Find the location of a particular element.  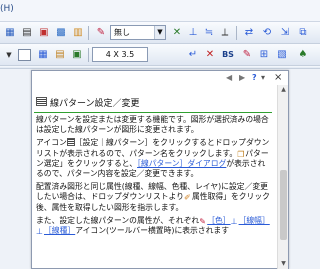

toolbar-top: ▦ ▤ ▣ ▩ ▥ ✎ 無し ▼ ✕ ⊥ ≒ ⟂ ⇄ ⟲ ⇲ ⧉ is located at coordinates (160, 33).